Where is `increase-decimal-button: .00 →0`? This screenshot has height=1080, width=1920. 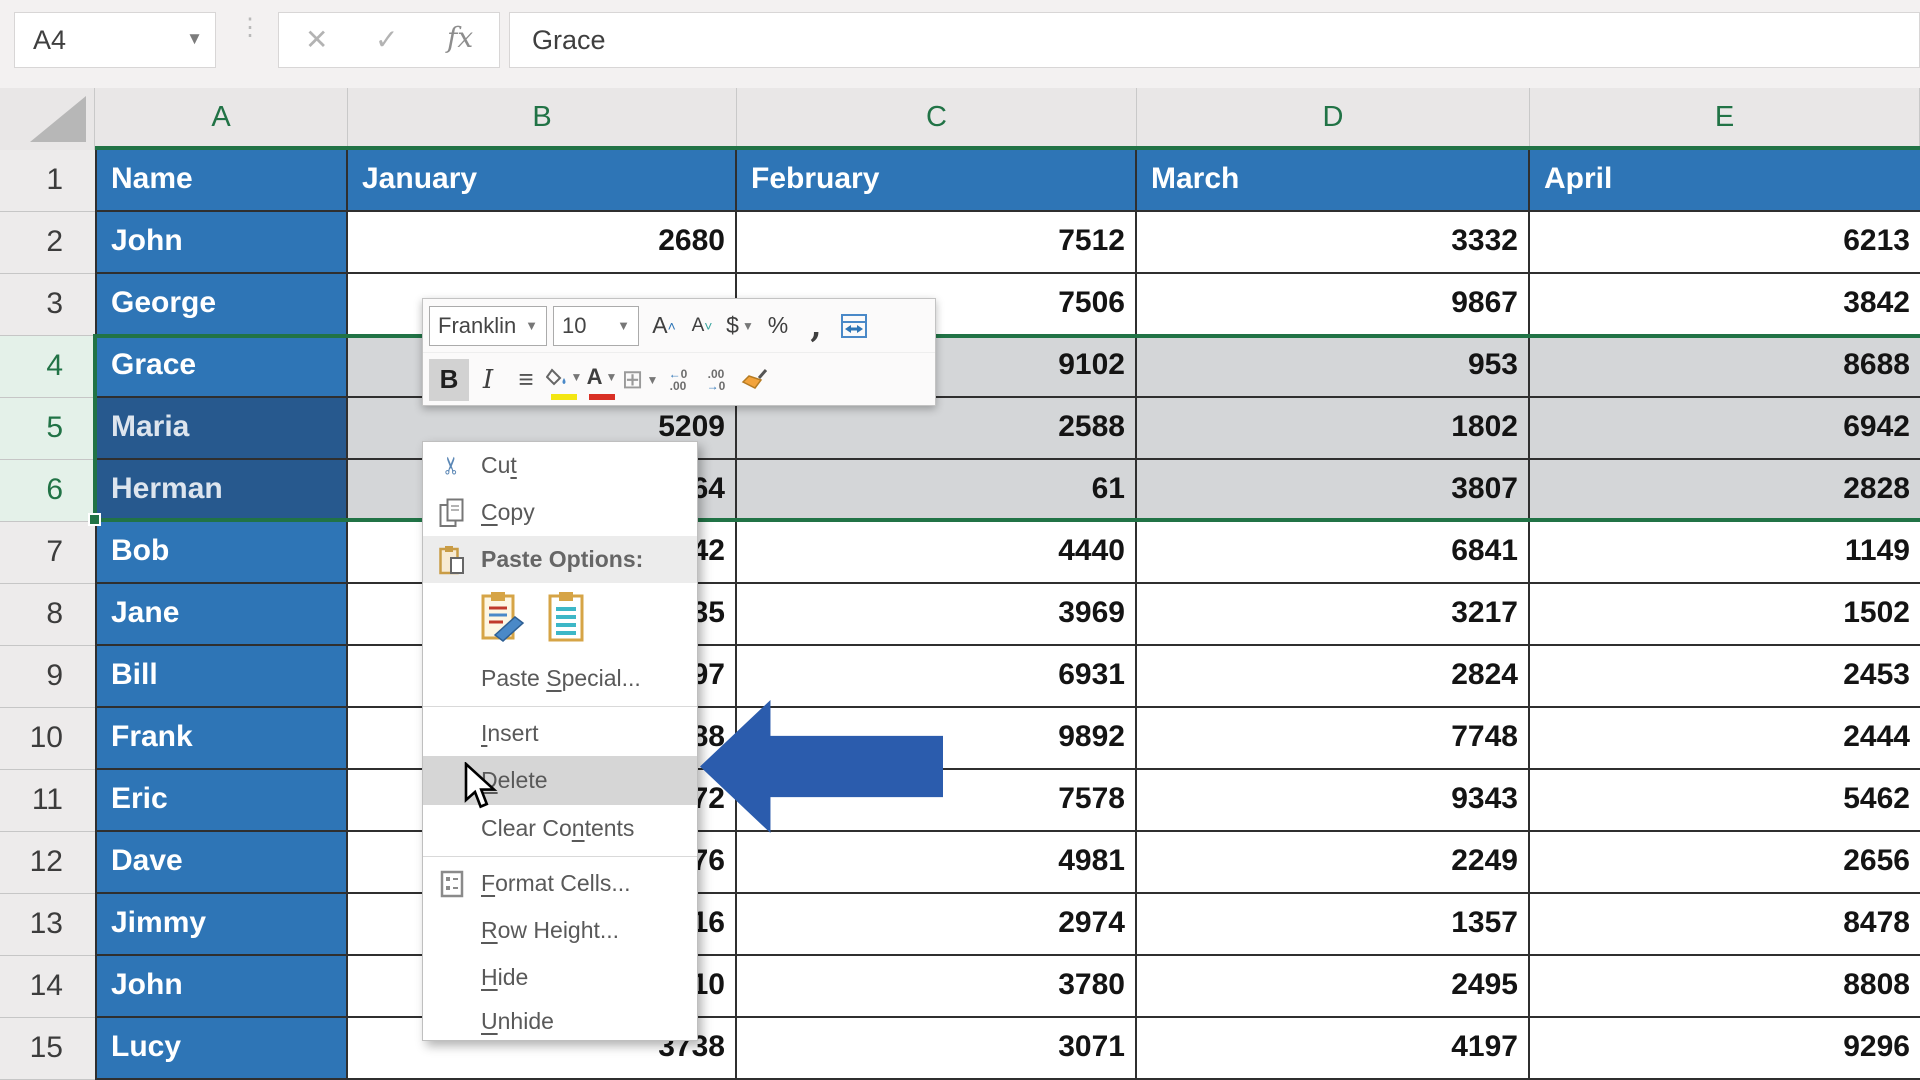 increase-decimal-button: .00 →0 is located at coordinates (716, 380).